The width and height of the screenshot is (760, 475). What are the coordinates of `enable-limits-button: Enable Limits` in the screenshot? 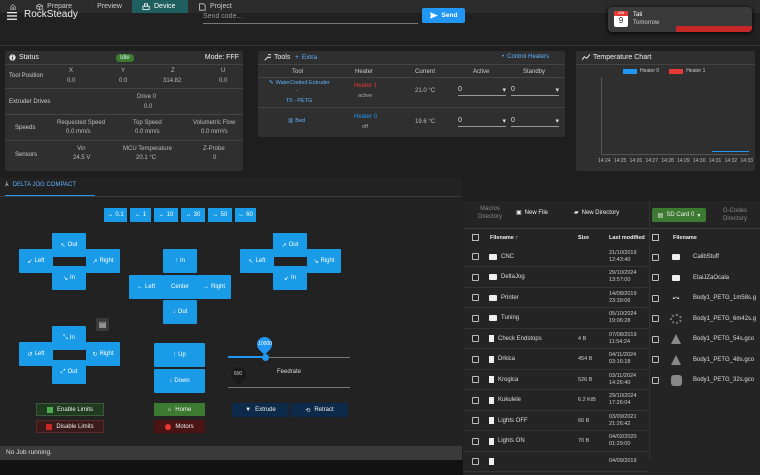 It's located at (70, 409).